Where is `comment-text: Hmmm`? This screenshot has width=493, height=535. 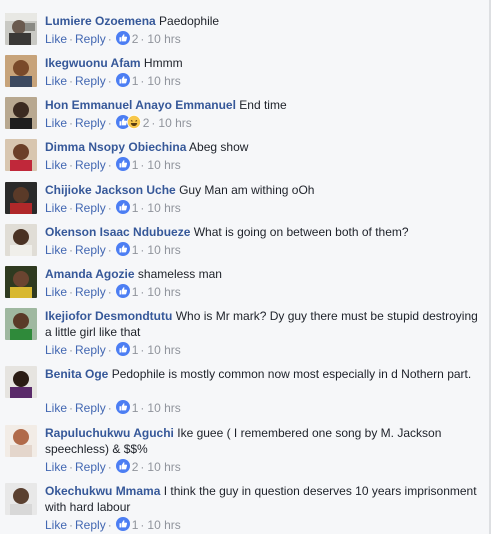 comment-text: Hmmm is located at coordinates (163, 63).